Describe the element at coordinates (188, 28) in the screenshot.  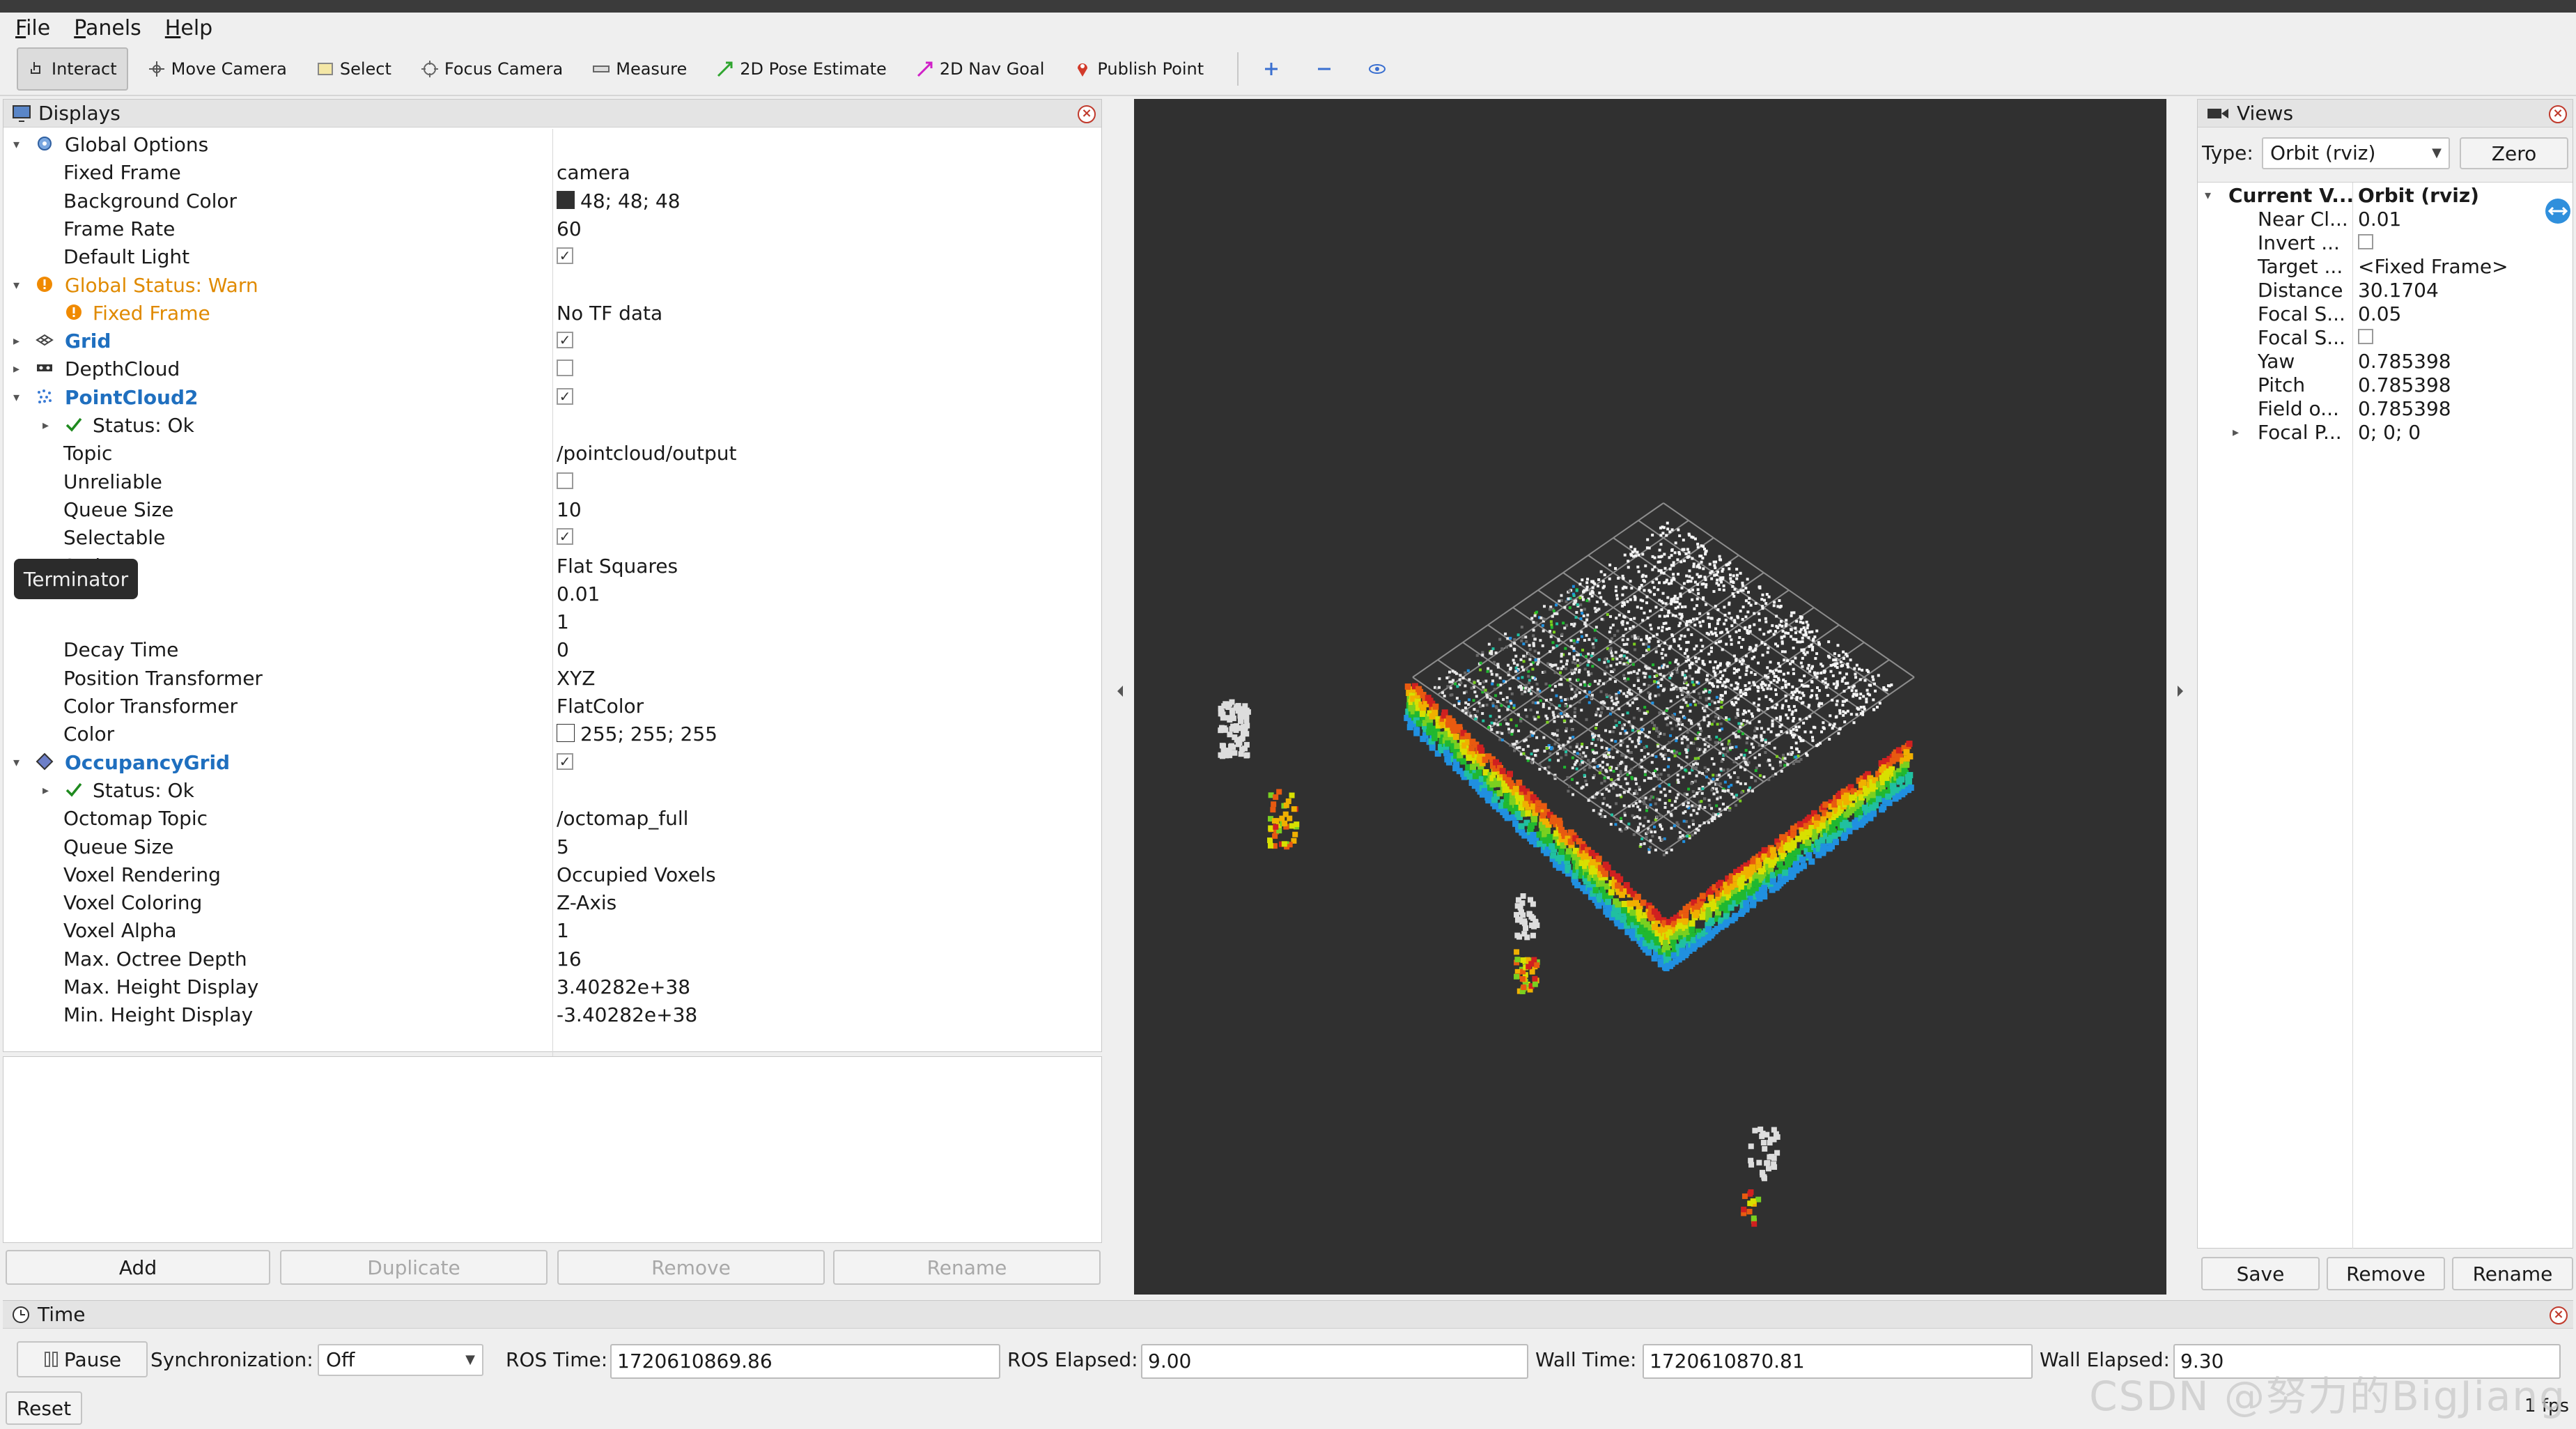
I see `menu-help: Help` at that location.